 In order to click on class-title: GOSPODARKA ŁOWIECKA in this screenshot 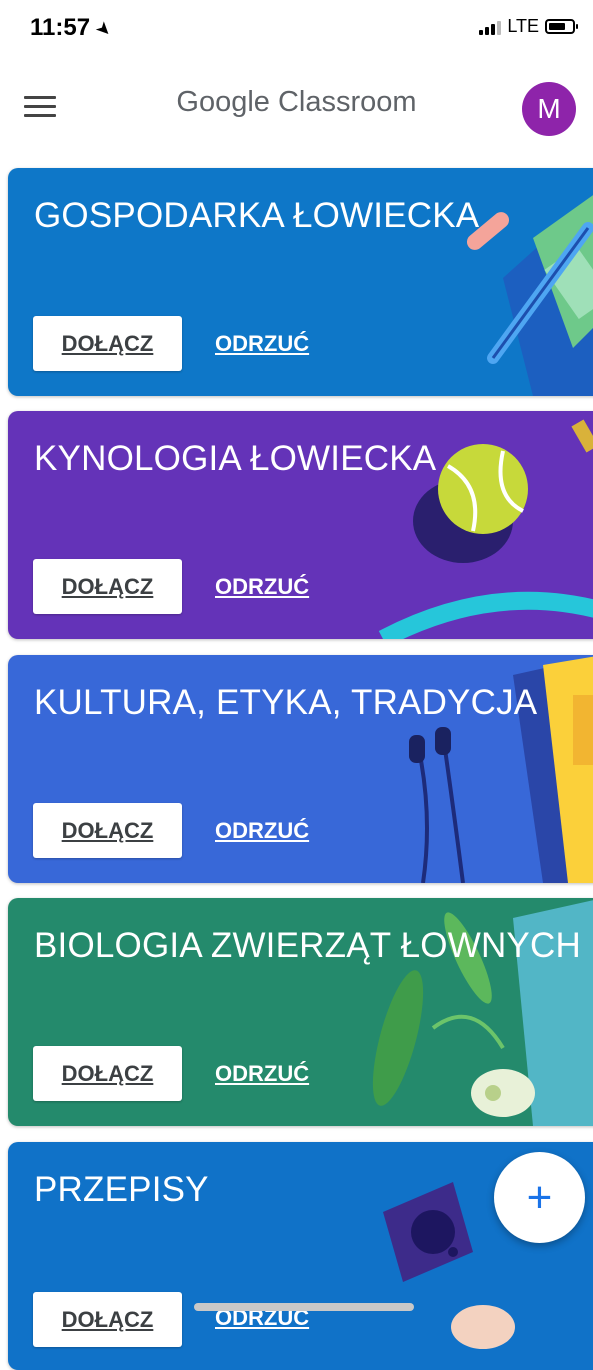, I will do `click(257, 215)`.